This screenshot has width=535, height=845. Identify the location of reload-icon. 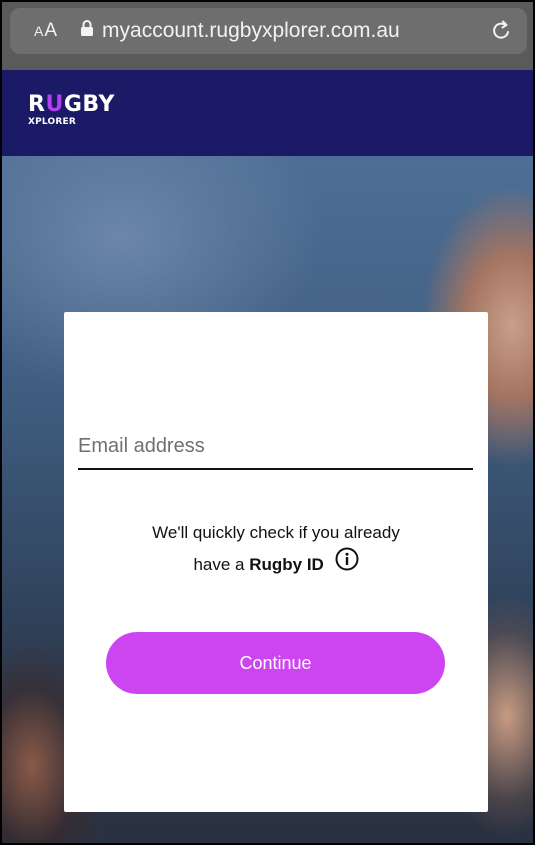
(502, 33).